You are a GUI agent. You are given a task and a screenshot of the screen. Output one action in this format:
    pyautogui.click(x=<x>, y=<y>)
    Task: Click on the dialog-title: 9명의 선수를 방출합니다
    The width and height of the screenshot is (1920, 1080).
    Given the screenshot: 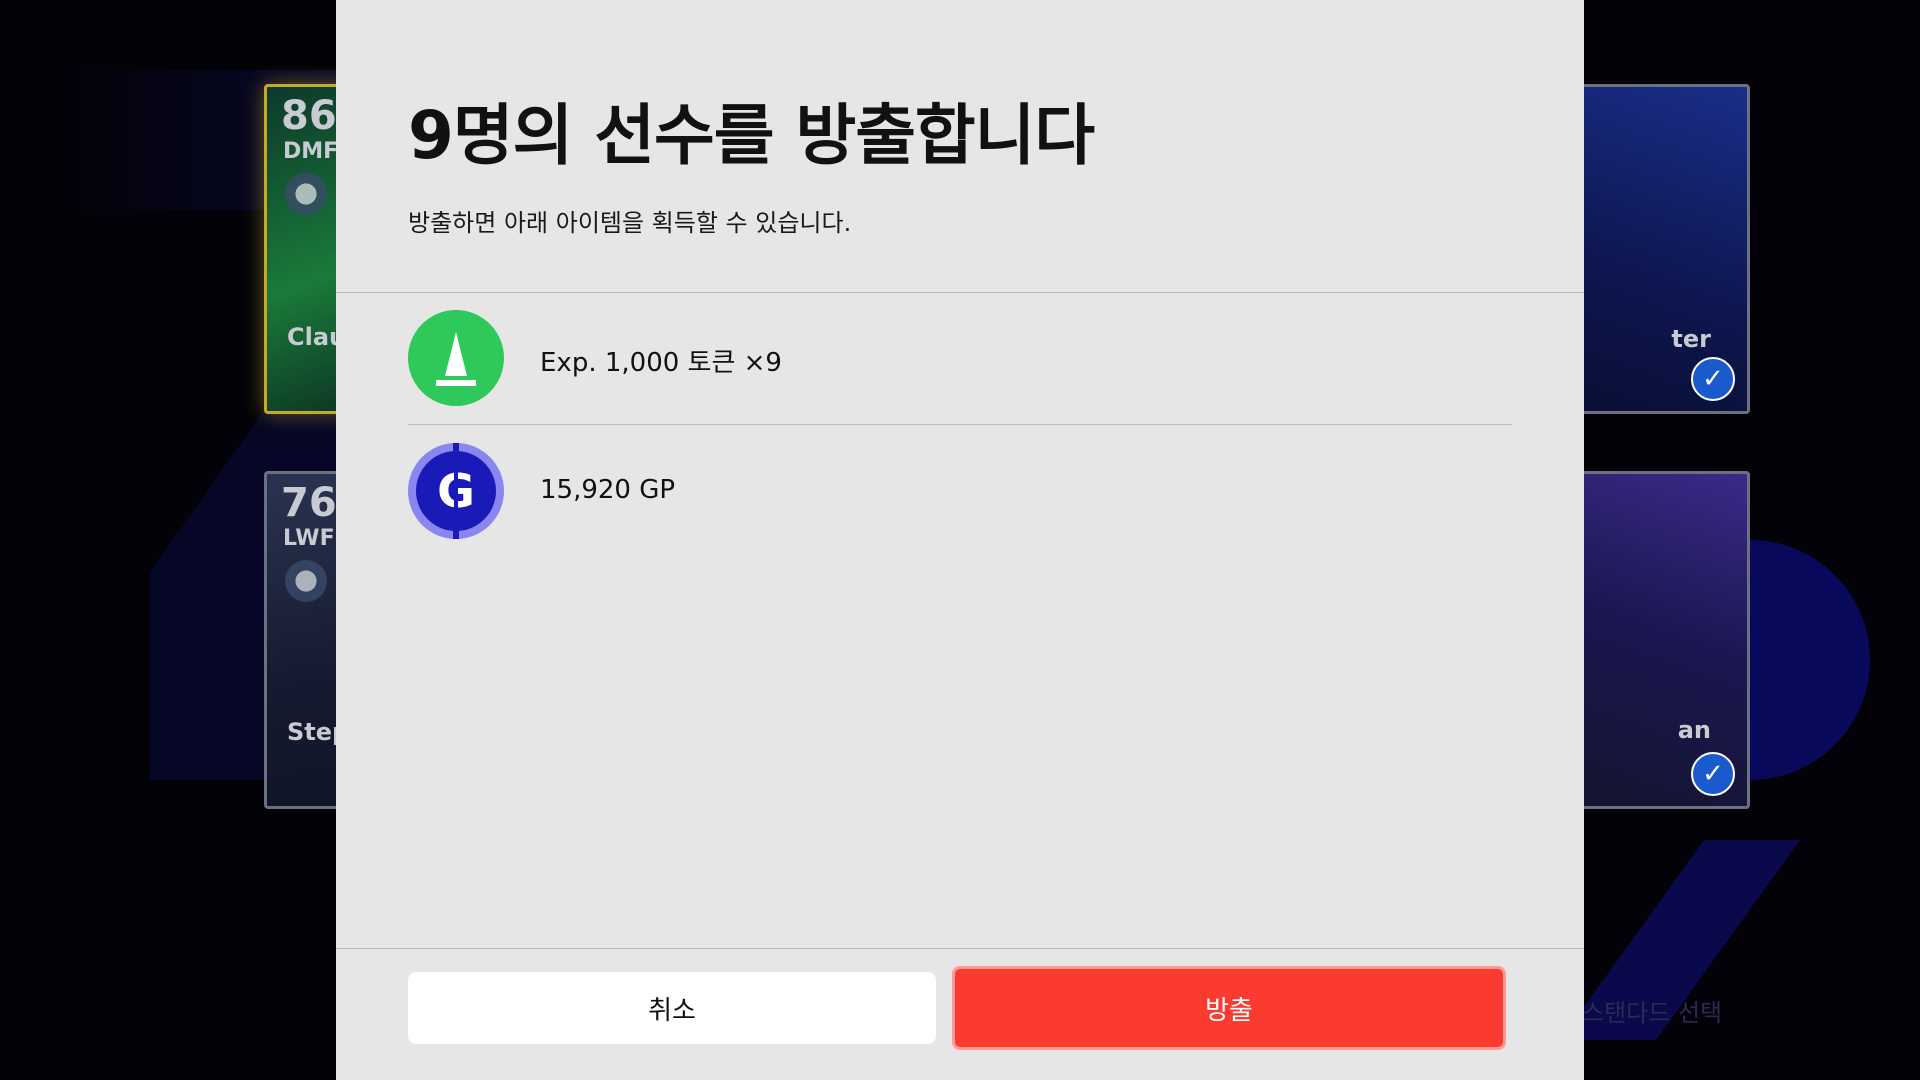 What is the action you would take?
    pyautogui.click(x=751, y=135)
    